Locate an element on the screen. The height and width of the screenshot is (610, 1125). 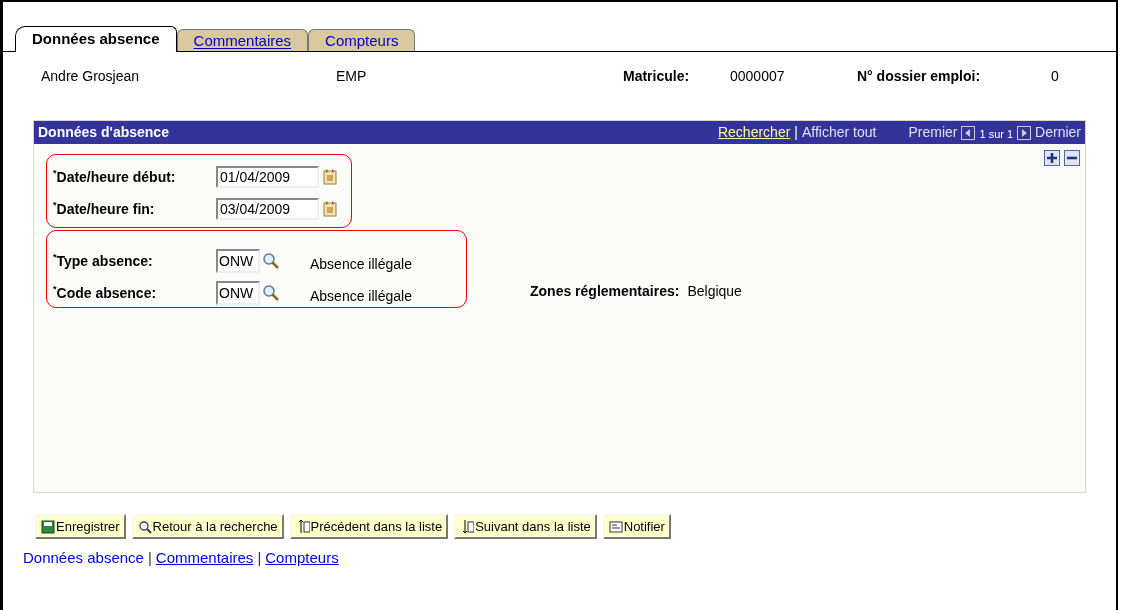
employee-type: EMP is located at coordinates (352, 76).